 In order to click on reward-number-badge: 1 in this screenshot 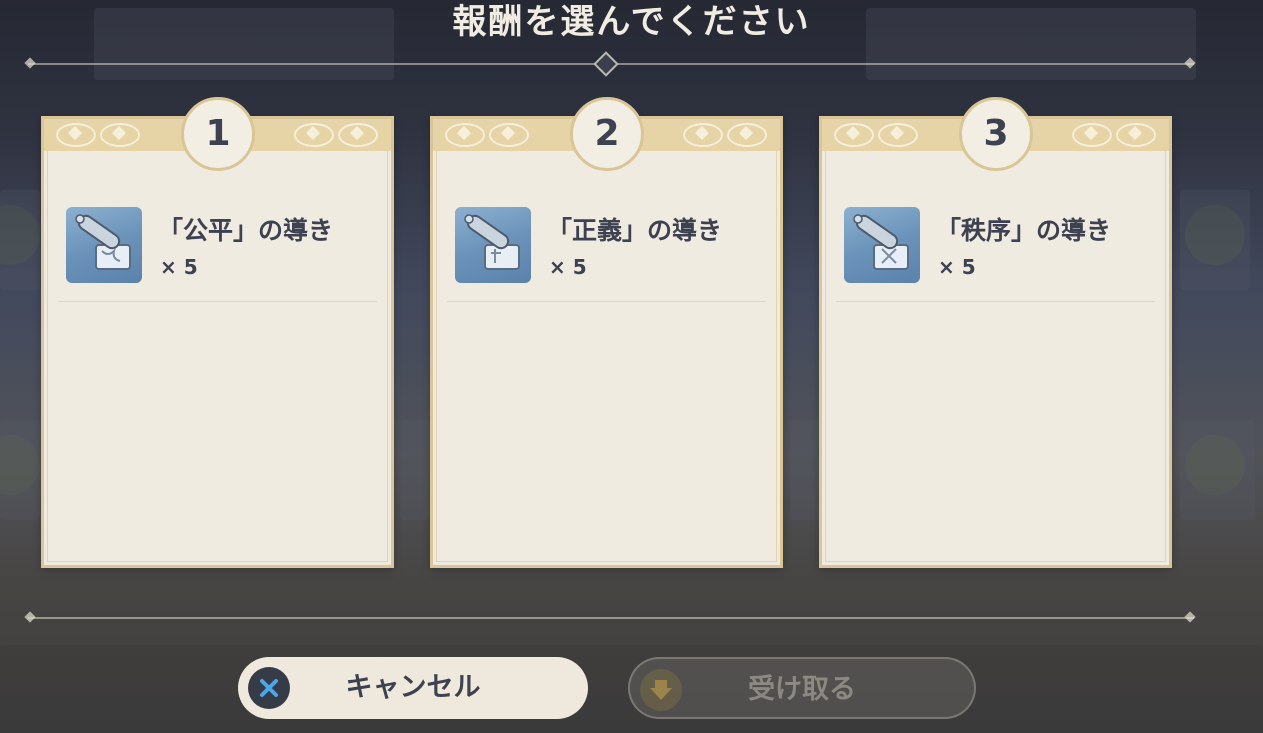, I will do `click(218, 134)`.